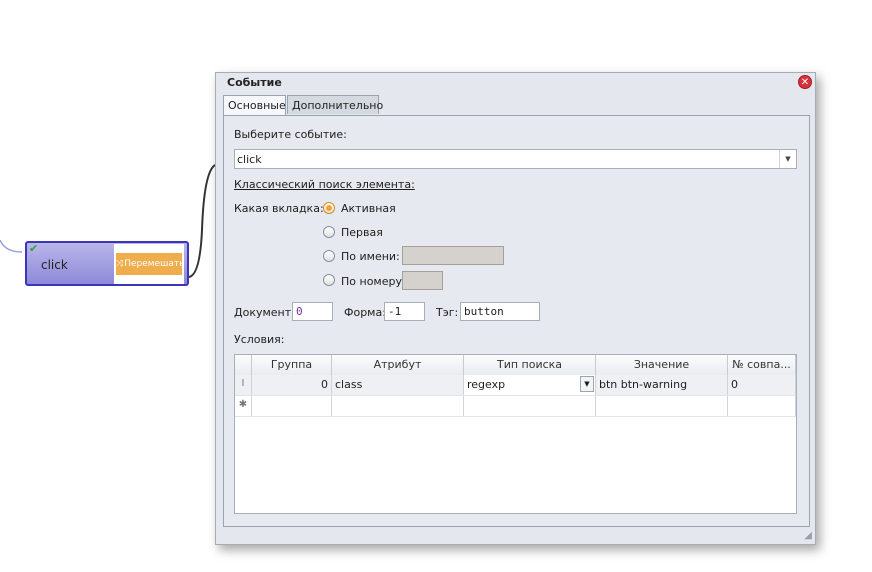  Describe the element at coordinates (808, 536) in the screenshot. I see `resize-grip-icon: ◢` at that location.